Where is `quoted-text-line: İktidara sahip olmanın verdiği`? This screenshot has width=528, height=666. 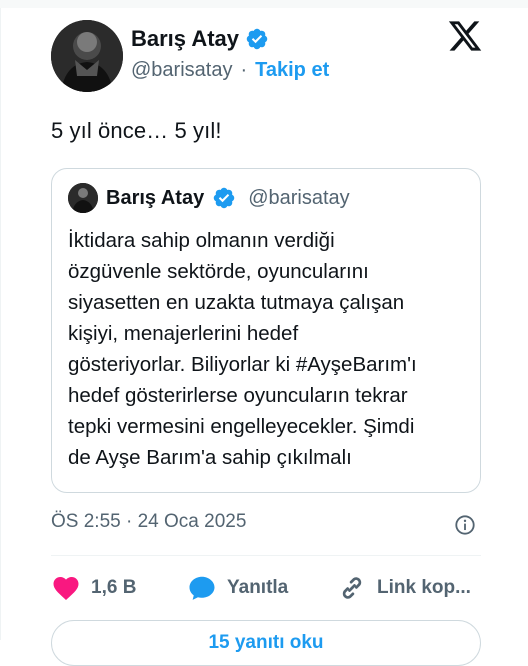 quoted-text-line: İktidara sahip olmanın verdiği is located at coordinates (201, 240).